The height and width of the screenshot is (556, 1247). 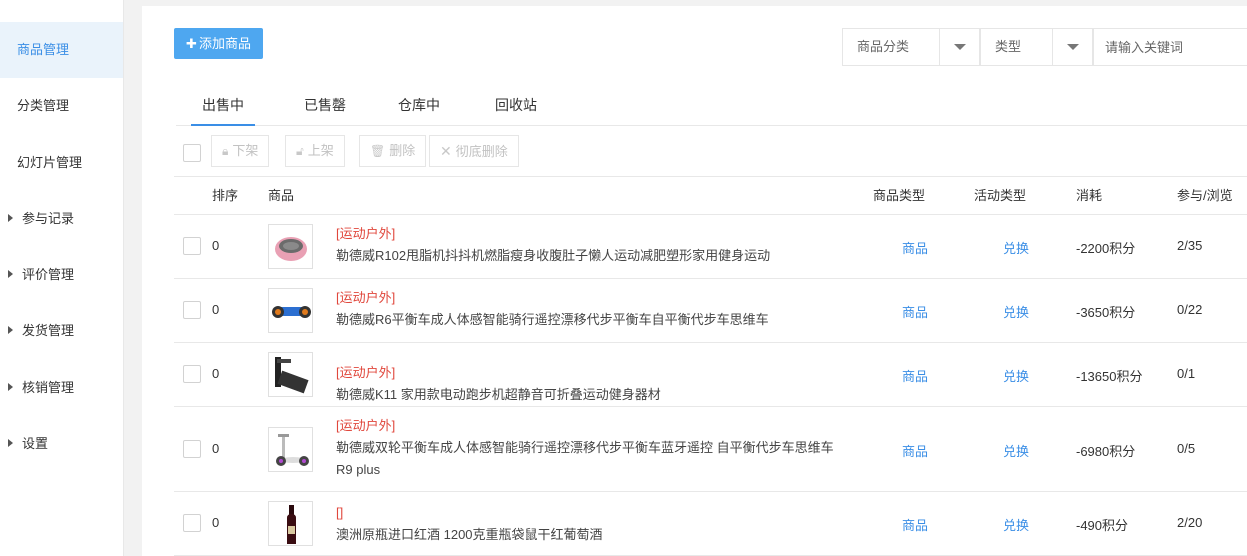 What do you see at coordinates (192, 153) in the screenshot?
I see `select-all-checkbox` at bounding box center [192, 153].